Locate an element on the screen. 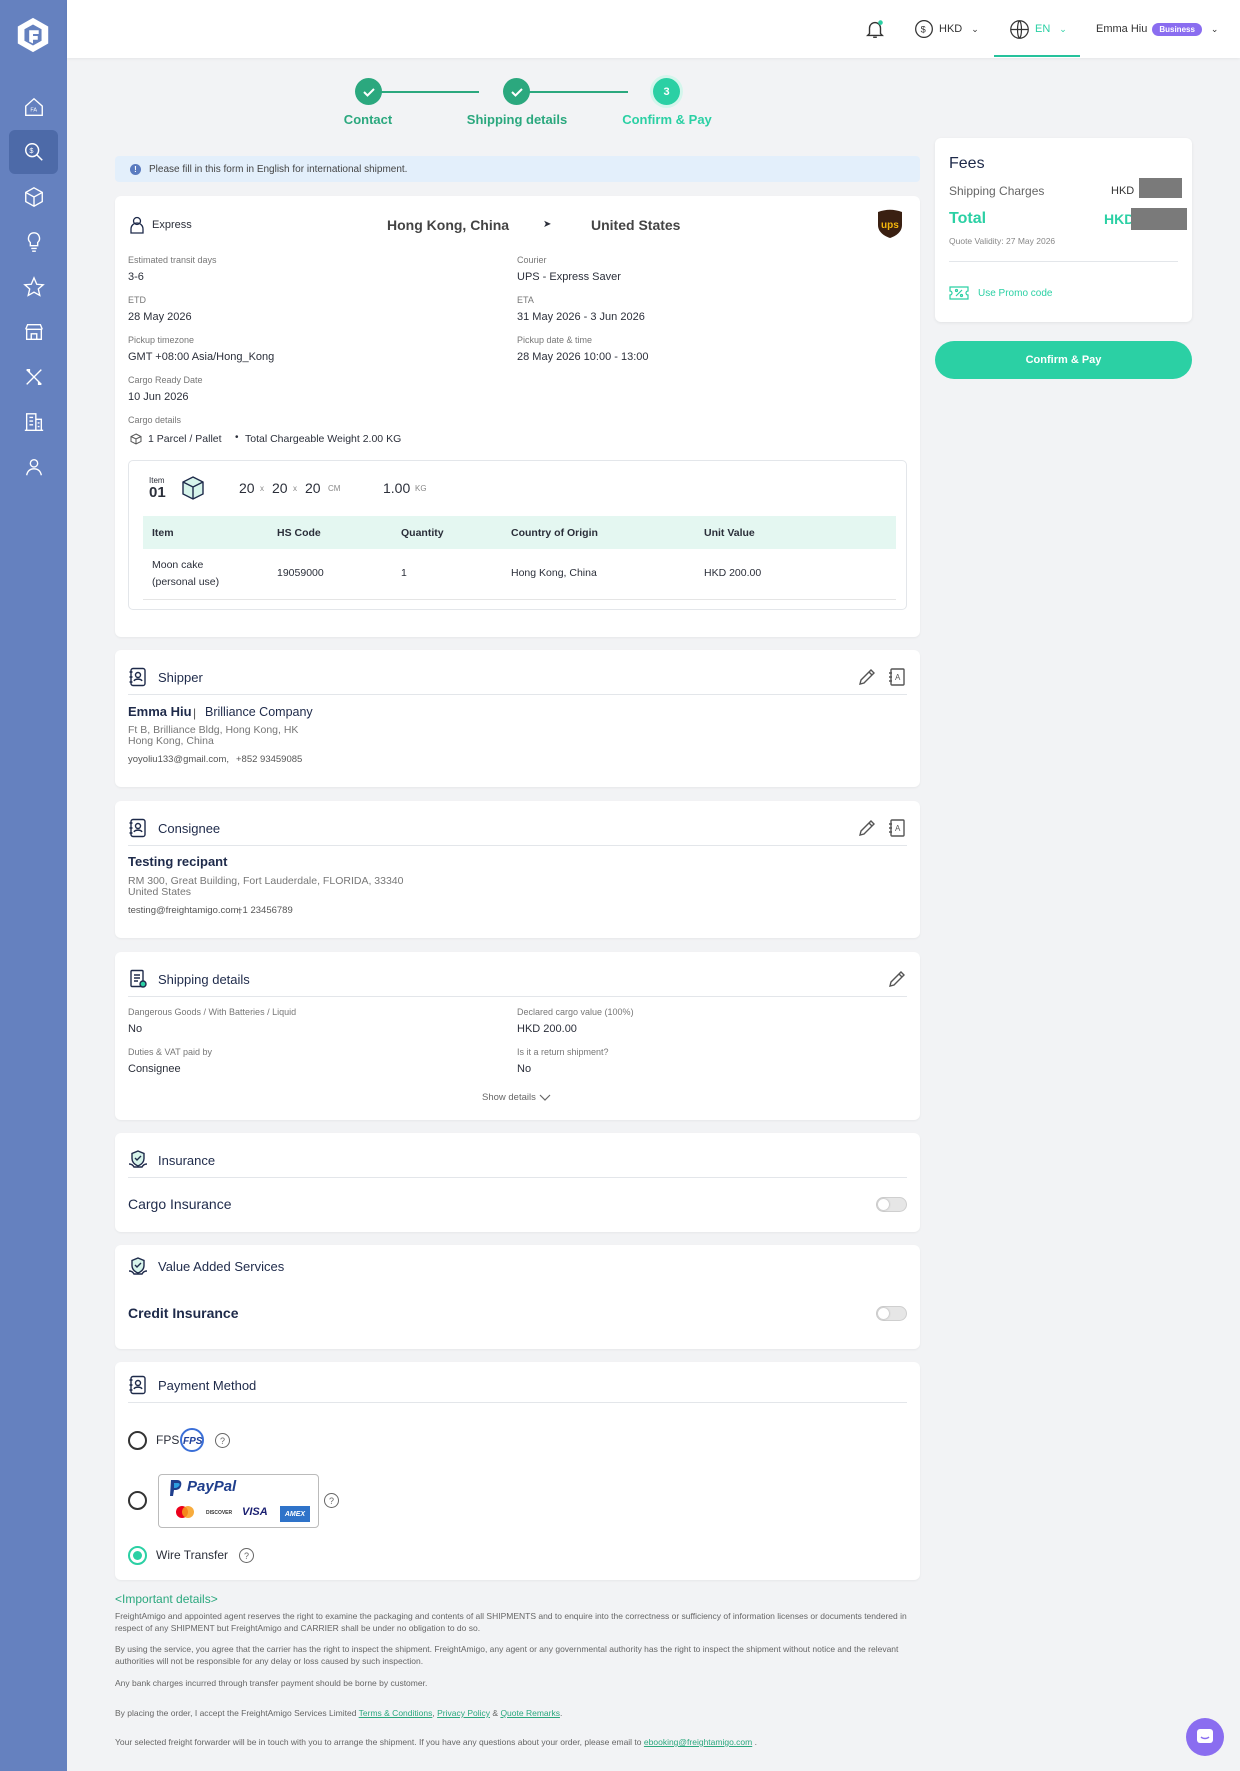  cargo-insurance-toggle is located at coordinates (891, 1204).